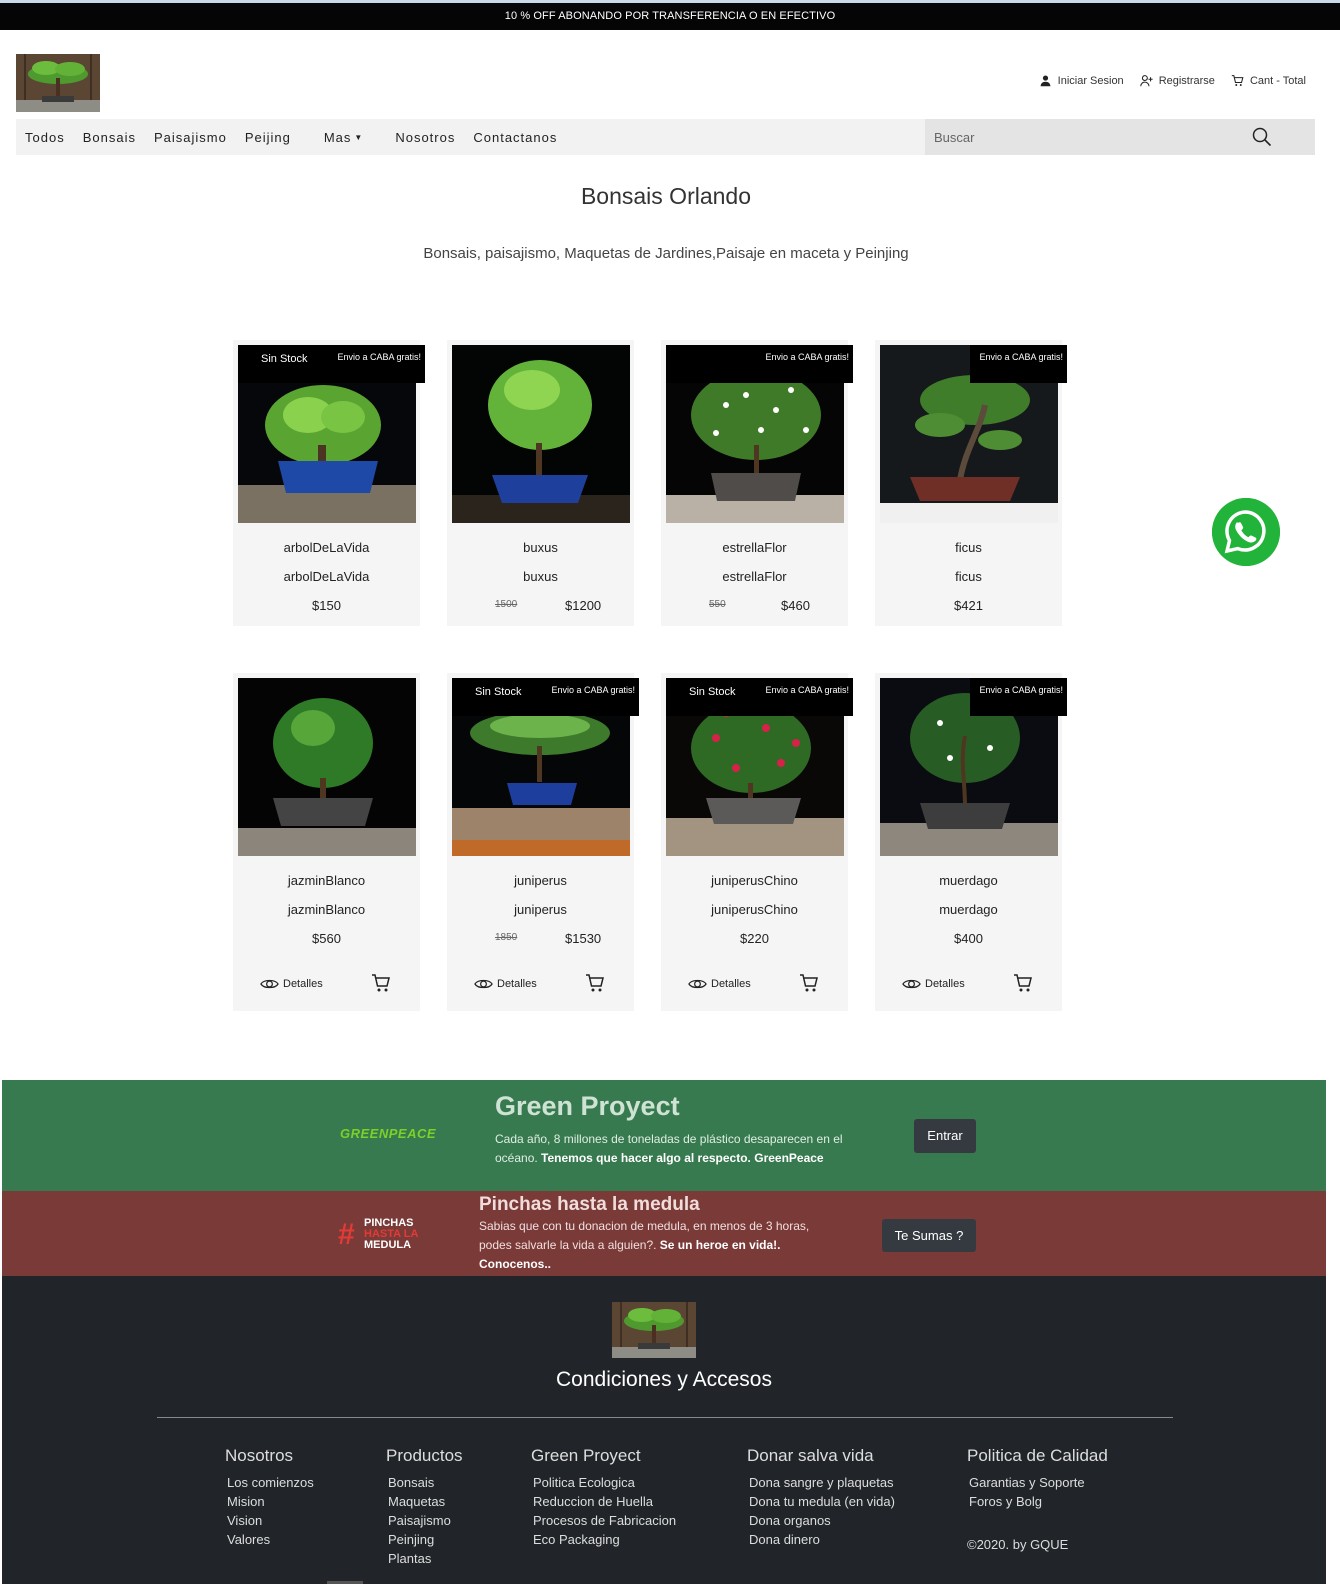 The height and width of the screenshot is (1584, 1340). I want to click on footer-link: Los comienzos, so click(269, 1482).